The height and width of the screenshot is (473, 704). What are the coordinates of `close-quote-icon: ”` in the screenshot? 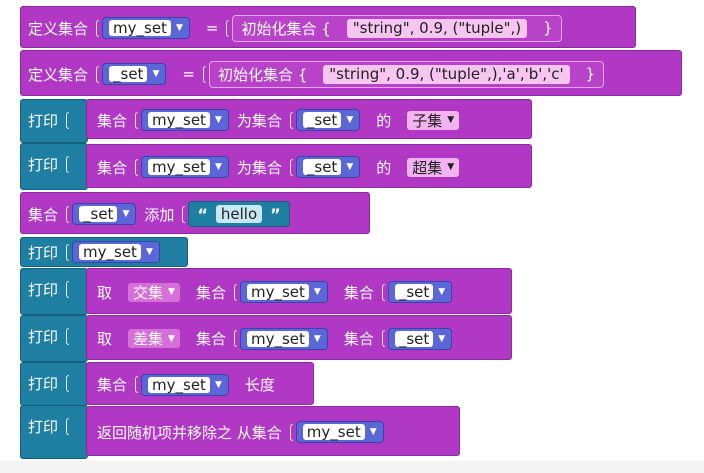 It's located at (275, 214).